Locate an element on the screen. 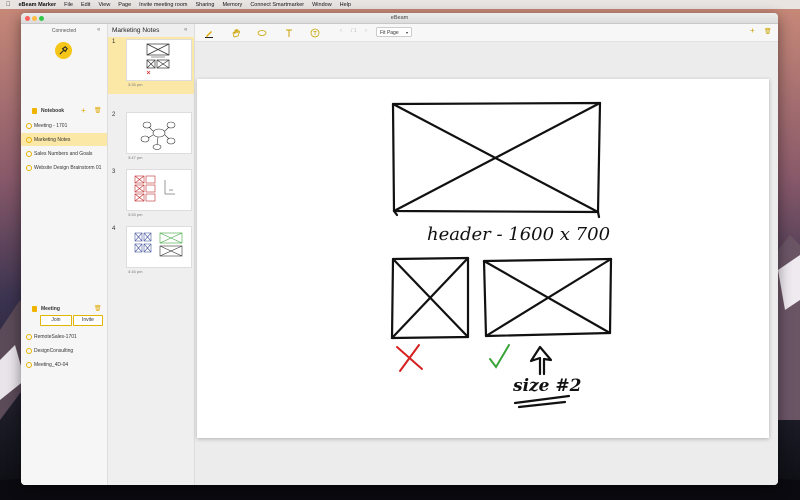  join-button: Join is located at coordinates (56, 320).